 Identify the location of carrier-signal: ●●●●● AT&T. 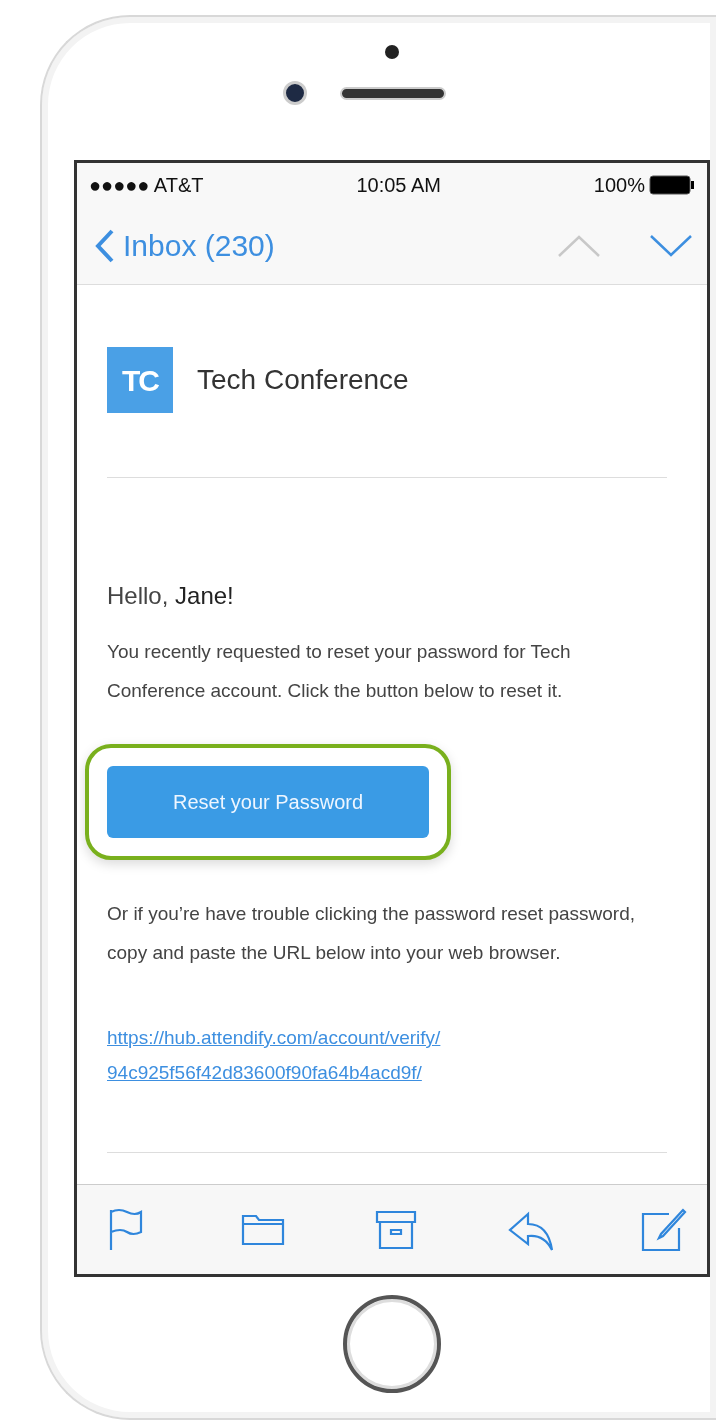
(146, 185).